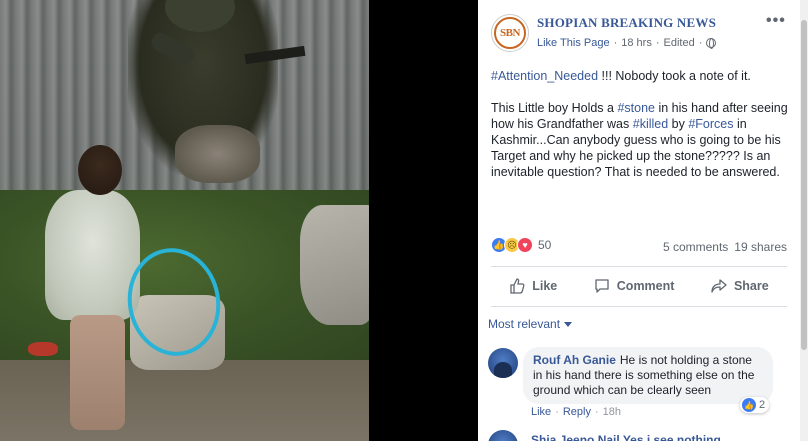  I want to click on p2-text-a: This Little boy Holds a, so click(554, 108).